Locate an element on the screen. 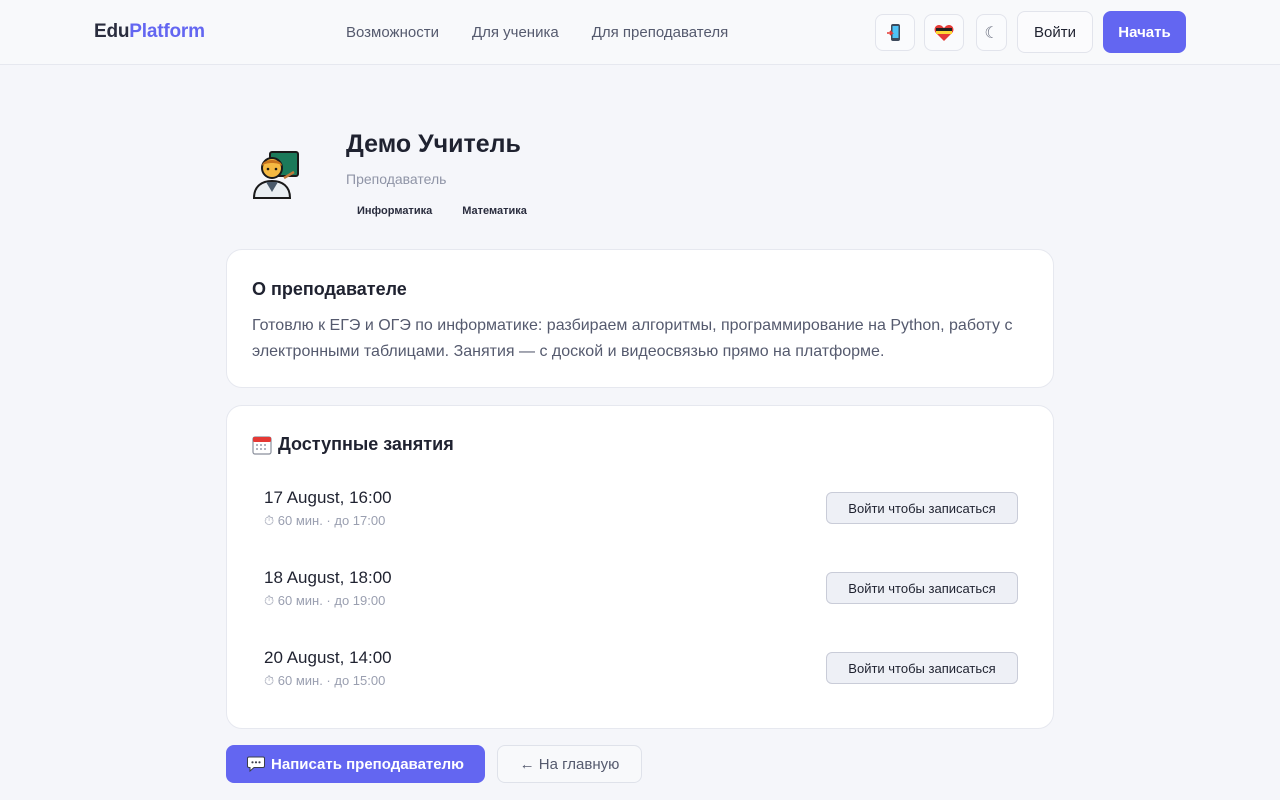 The width and height of the screenshot is (1280, 800). teacher-avatar is located at coordinates (276, 176).